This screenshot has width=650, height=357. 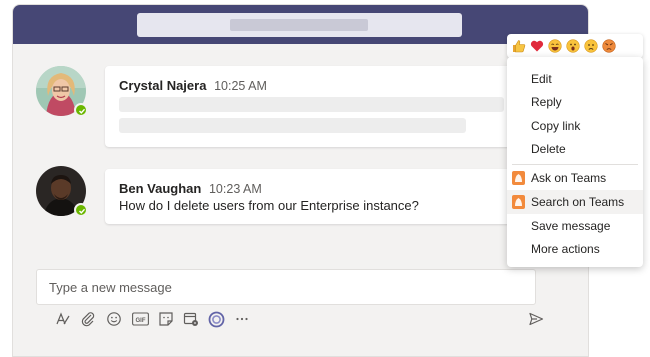 What do you see at coordinates (575, 226) in the screenshot?
I see `menu-item-save-message: Save message` at bounding box center [575, 226].